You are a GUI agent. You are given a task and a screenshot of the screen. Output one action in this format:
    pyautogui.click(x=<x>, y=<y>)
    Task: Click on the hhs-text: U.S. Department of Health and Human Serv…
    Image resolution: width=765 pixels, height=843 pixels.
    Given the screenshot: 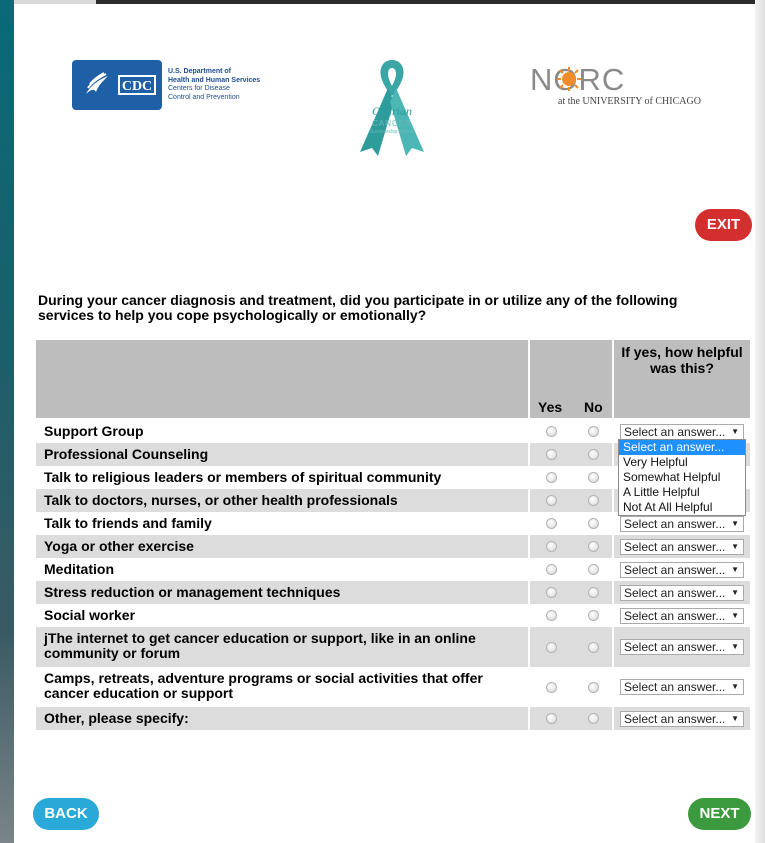 What is the action you would take?
    pyautogui.click(x=214, y=84)
    